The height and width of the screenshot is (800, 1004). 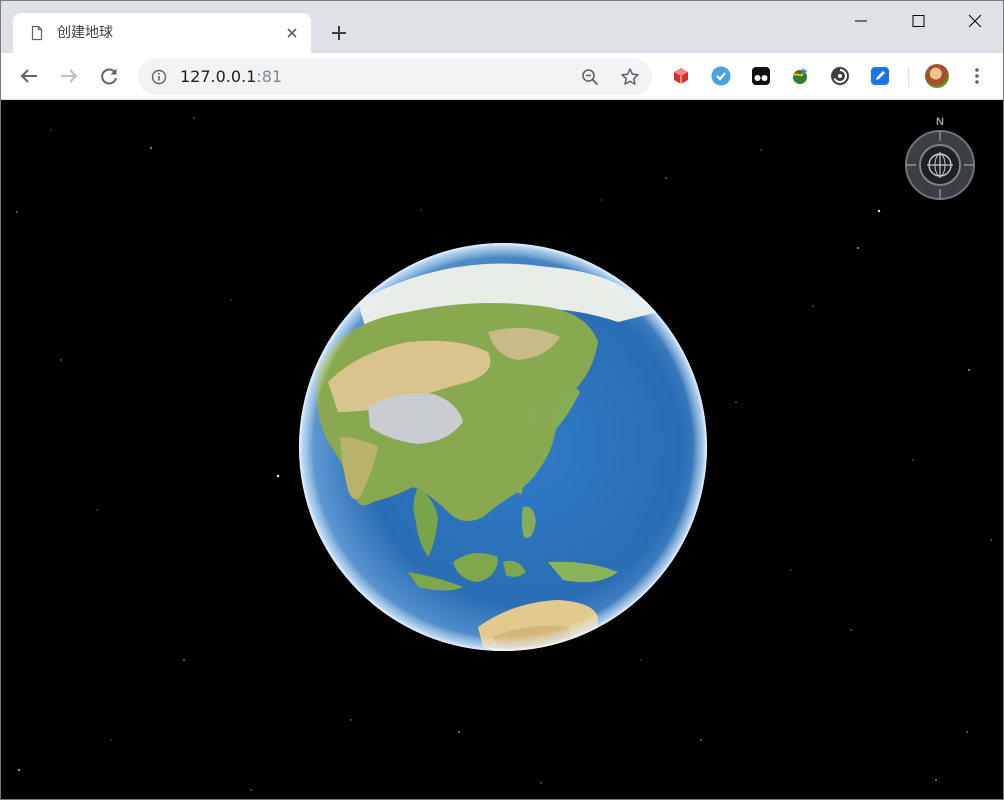 What do you see at coordinates (800, 76) in the screenshot?
I see `green-globe-extension-icon` at bounding box center [800, 76].